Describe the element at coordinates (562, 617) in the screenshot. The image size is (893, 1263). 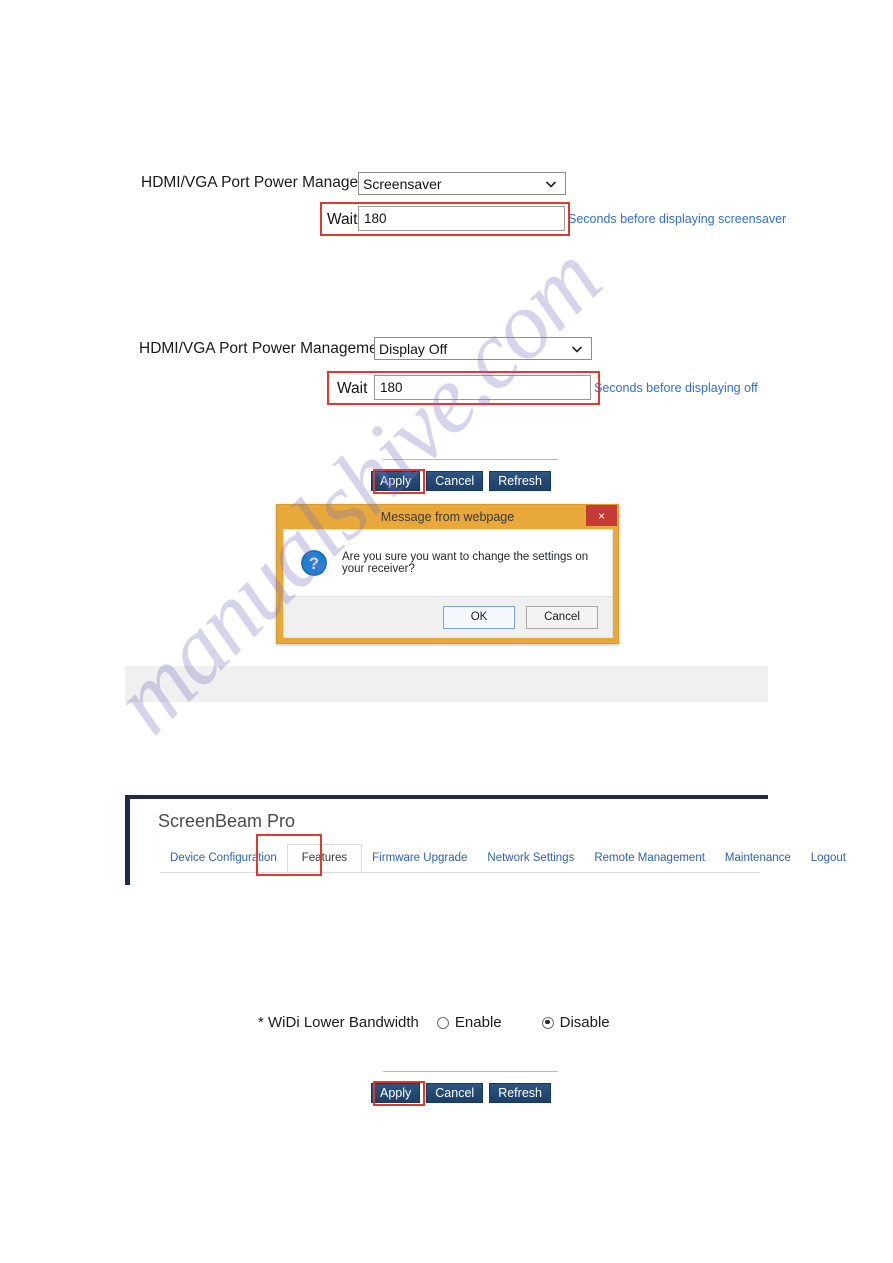
I see `dialog-cancel-button: Cancel` at that location.